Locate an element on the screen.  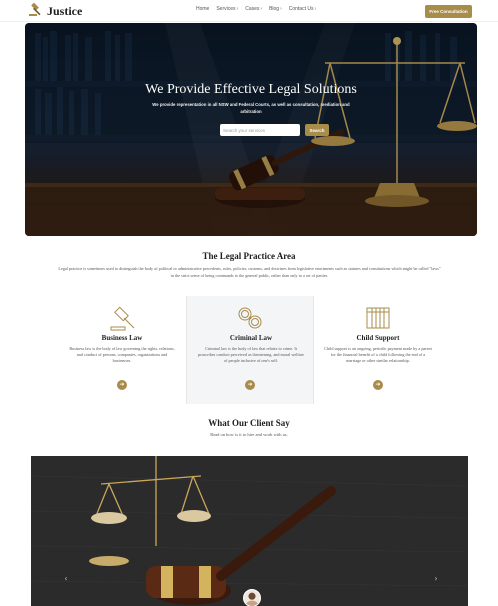
clients-section-title: What Our Client Say is located at coordinates (249, 423).